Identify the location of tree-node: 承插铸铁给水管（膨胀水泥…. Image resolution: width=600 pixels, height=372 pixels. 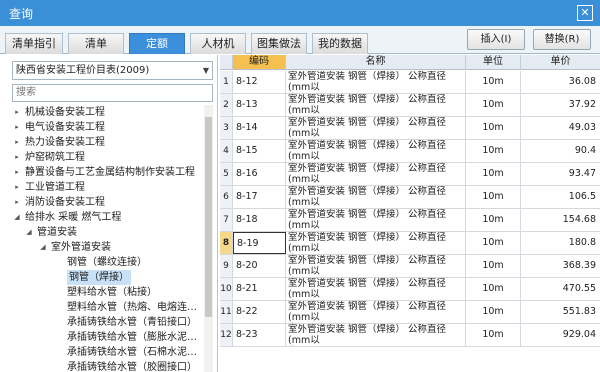
(107, 337).